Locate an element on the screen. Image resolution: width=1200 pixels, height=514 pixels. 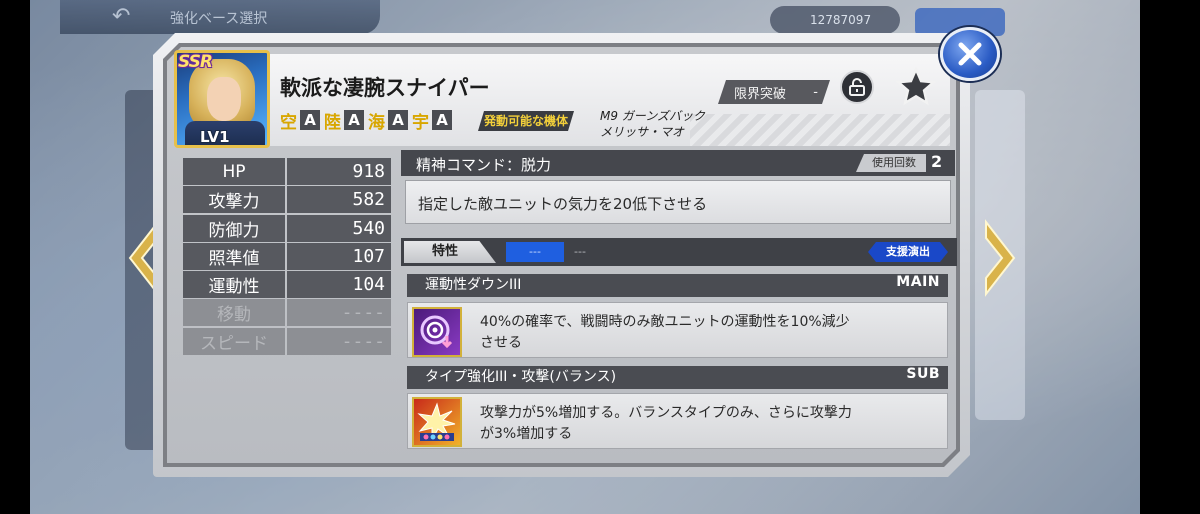
main-skill-header: 運動性ダウンIII MAIN is located at coordinates (677, 285).